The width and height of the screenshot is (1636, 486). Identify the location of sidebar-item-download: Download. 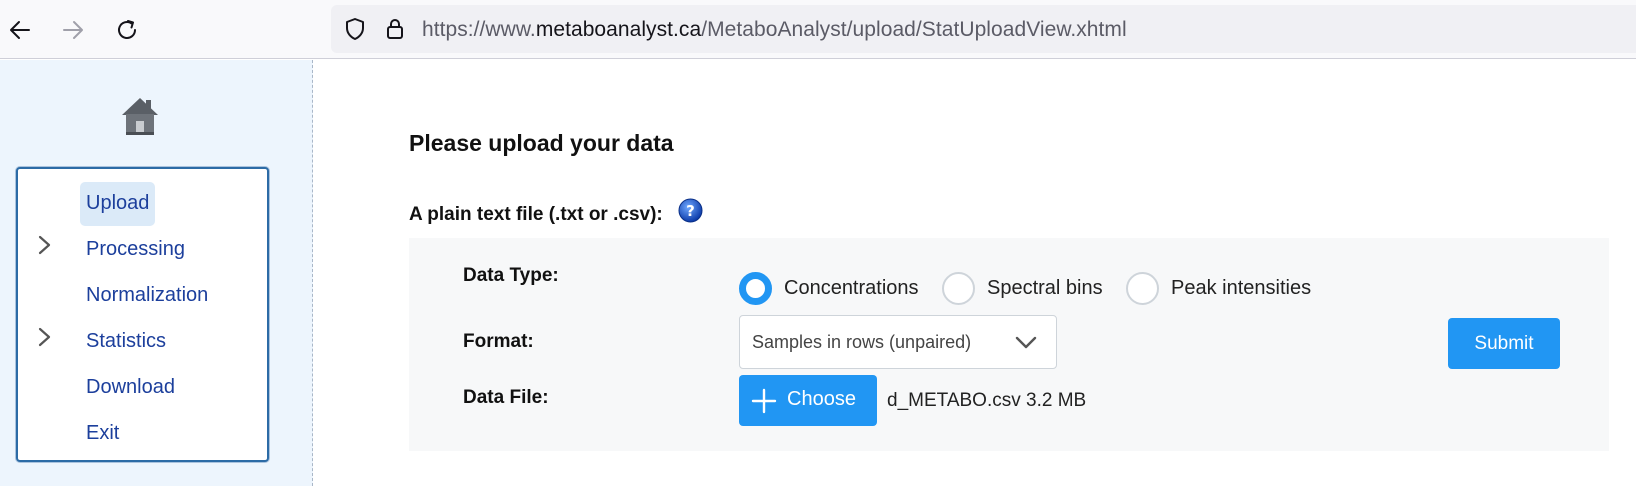
(142, 382).